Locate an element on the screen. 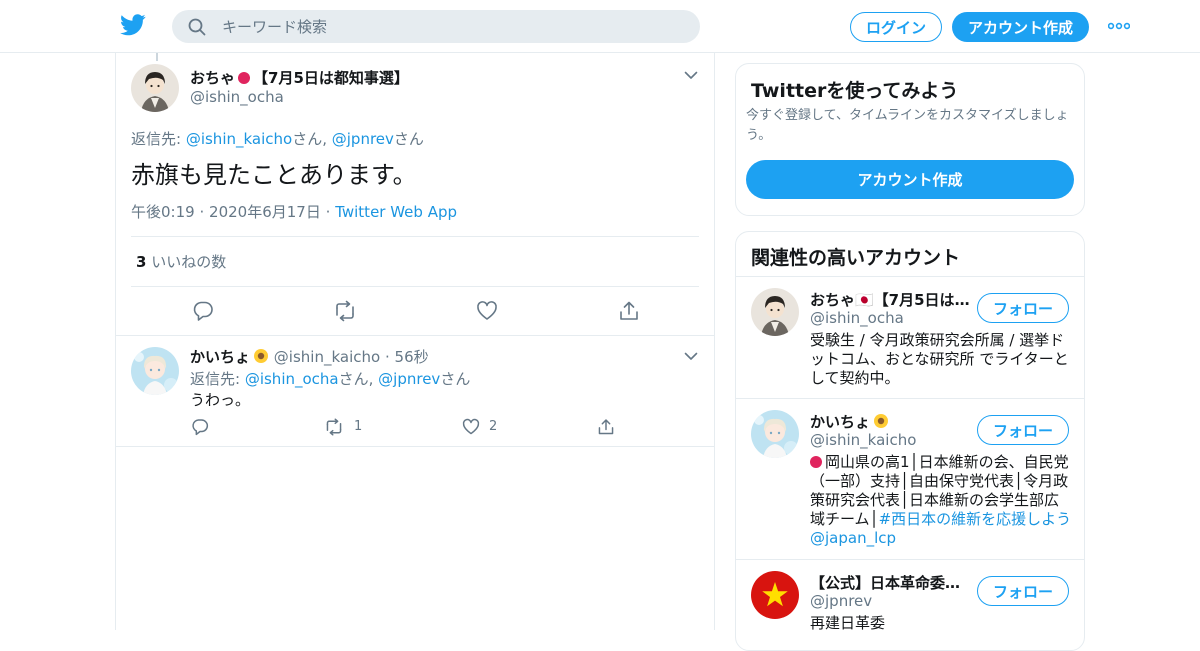  account-name: かいちょ is located at coordinates (840, 422).